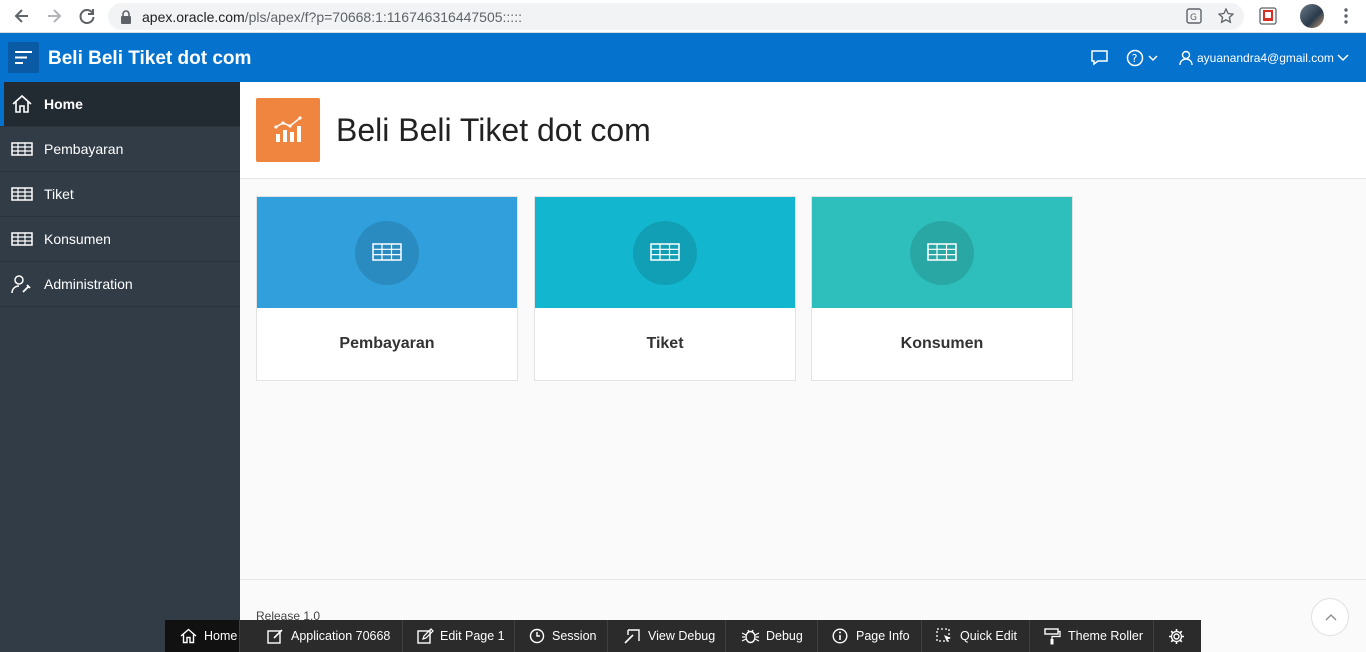  I want to click on lock-icon, so click(126, 17).